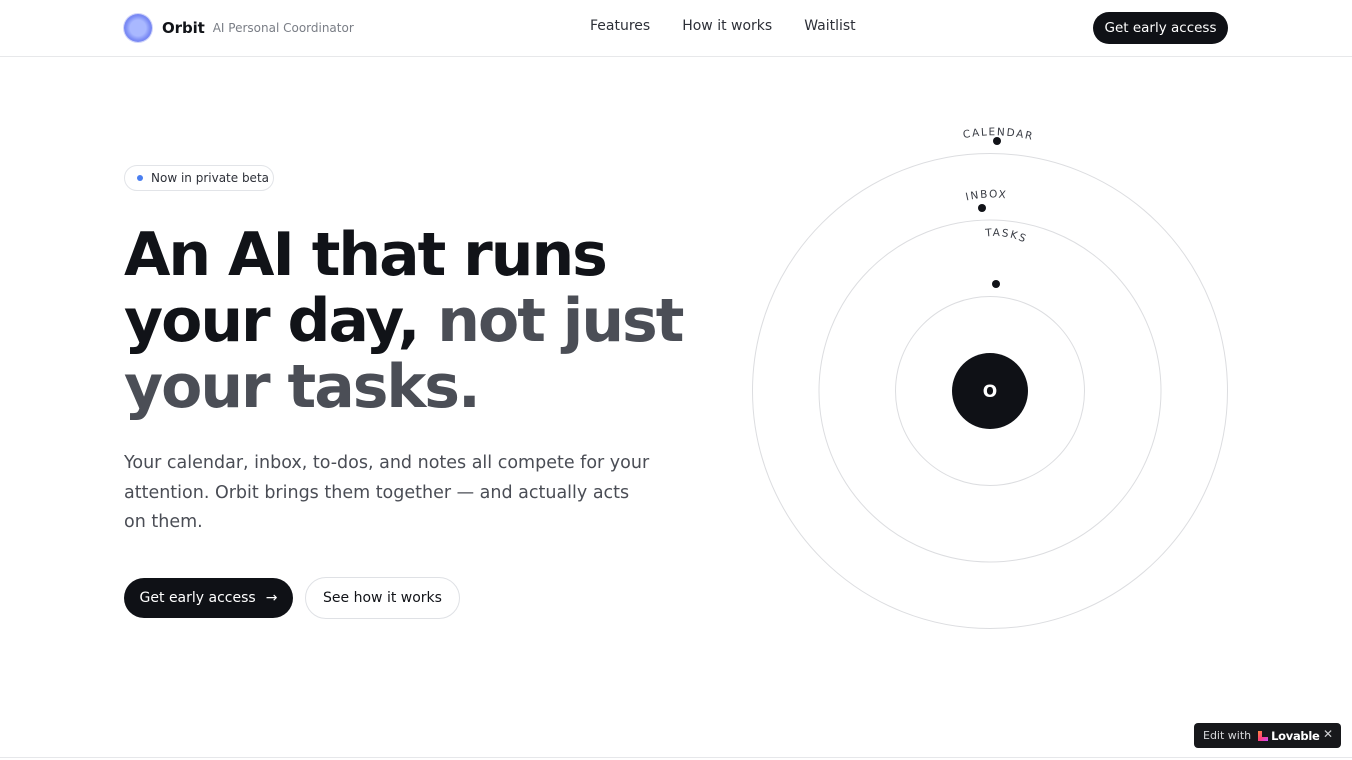 This screenshot has height=760, width=1352. What do you see at coordinates (140, 178) in the screenshot?
I see `status-dot-icon` at bounding box center [140, 178].